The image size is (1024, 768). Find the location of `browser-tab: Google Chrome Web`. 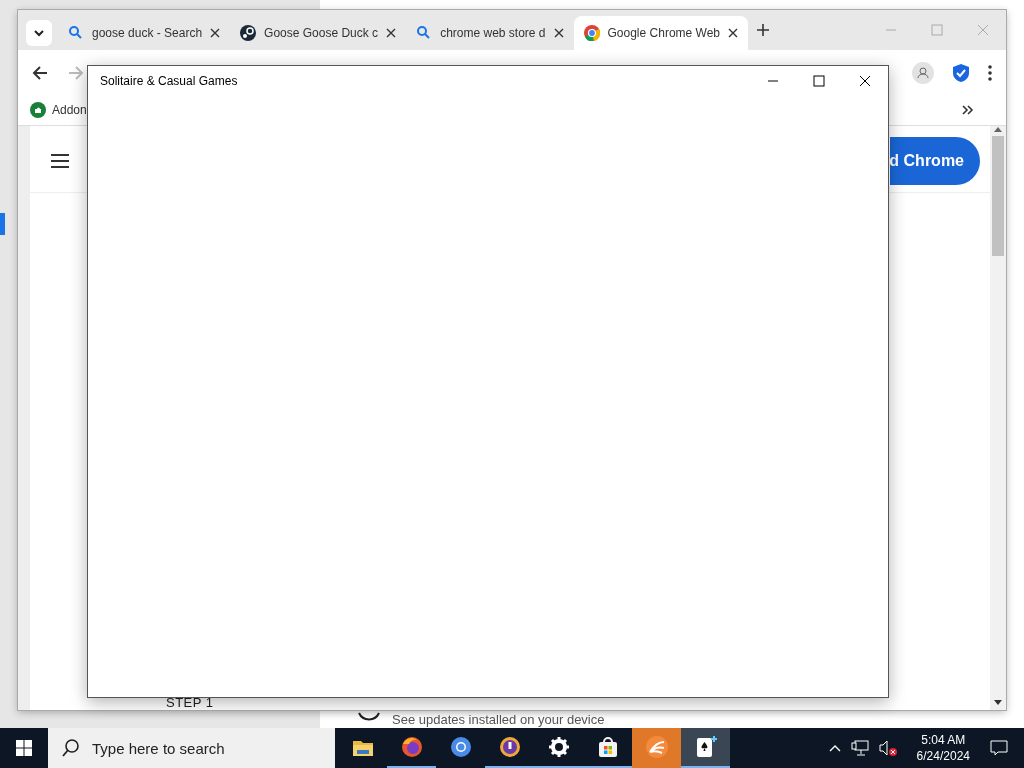

browser-tab: Google Chrome Web is located at coordinates (660, 33).